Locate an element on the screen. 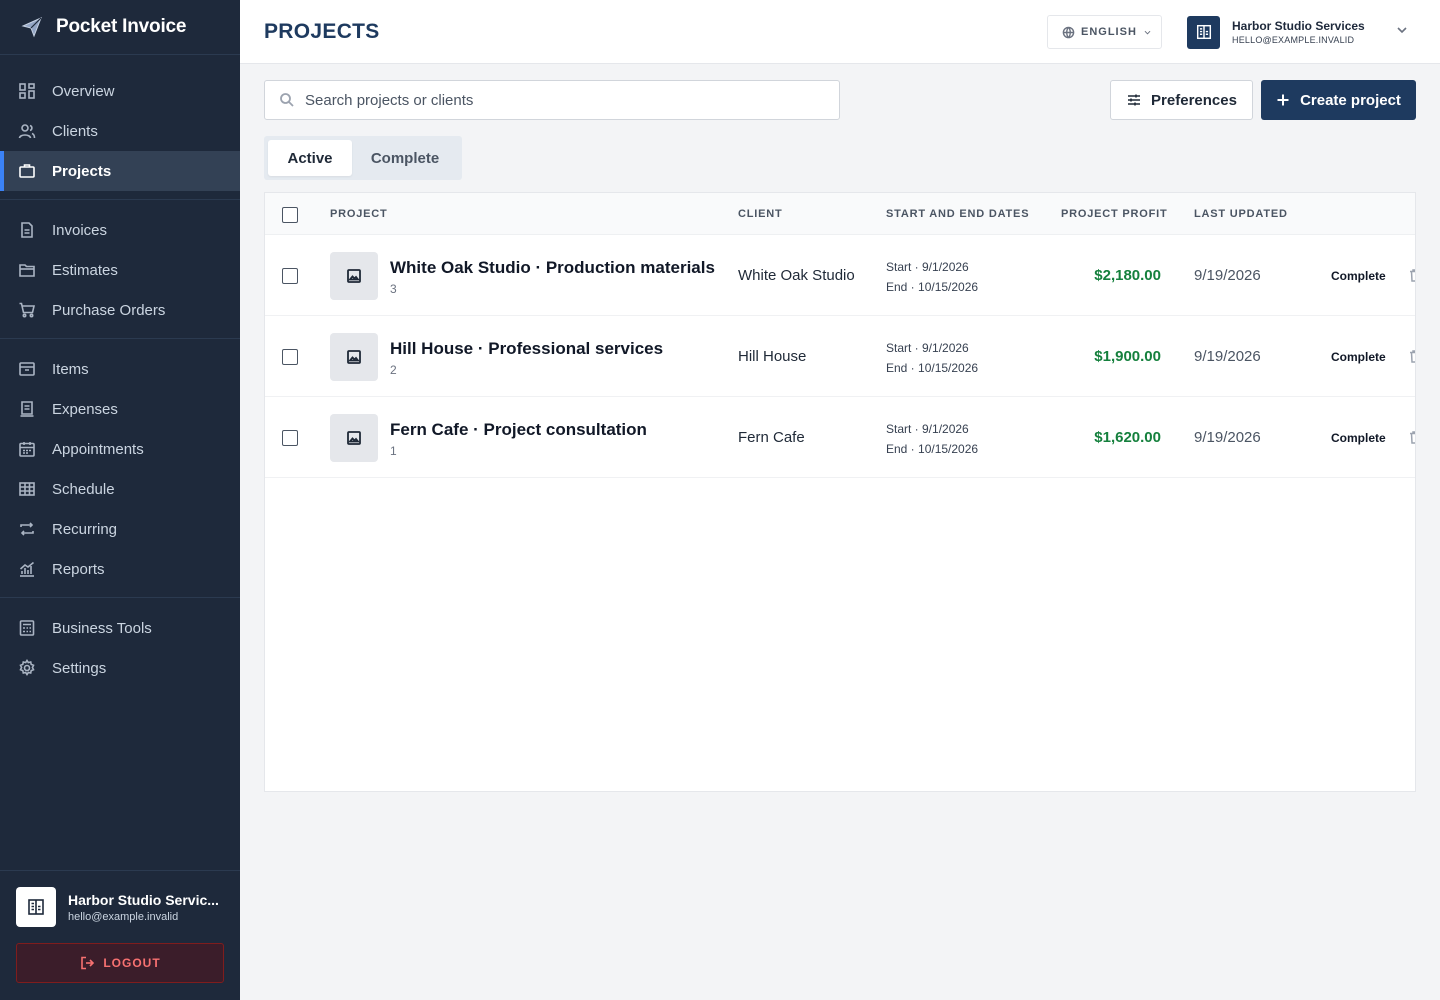 The height and width of the screenshot is (1000, 1440). column-header-updated: LAST UPDATED is located at coordinates (1241, 214).